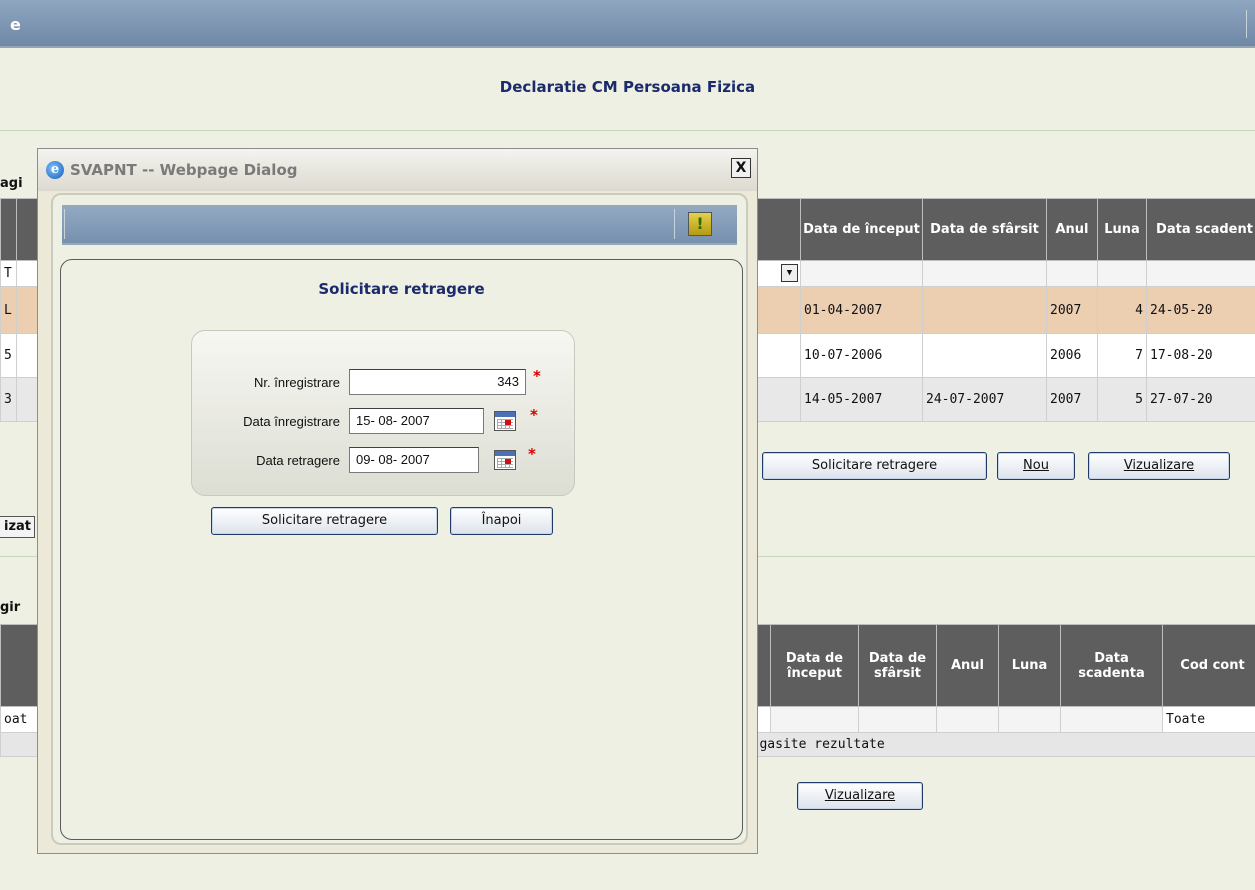  I want to click on cell-month: 7, so click(1122, 355).